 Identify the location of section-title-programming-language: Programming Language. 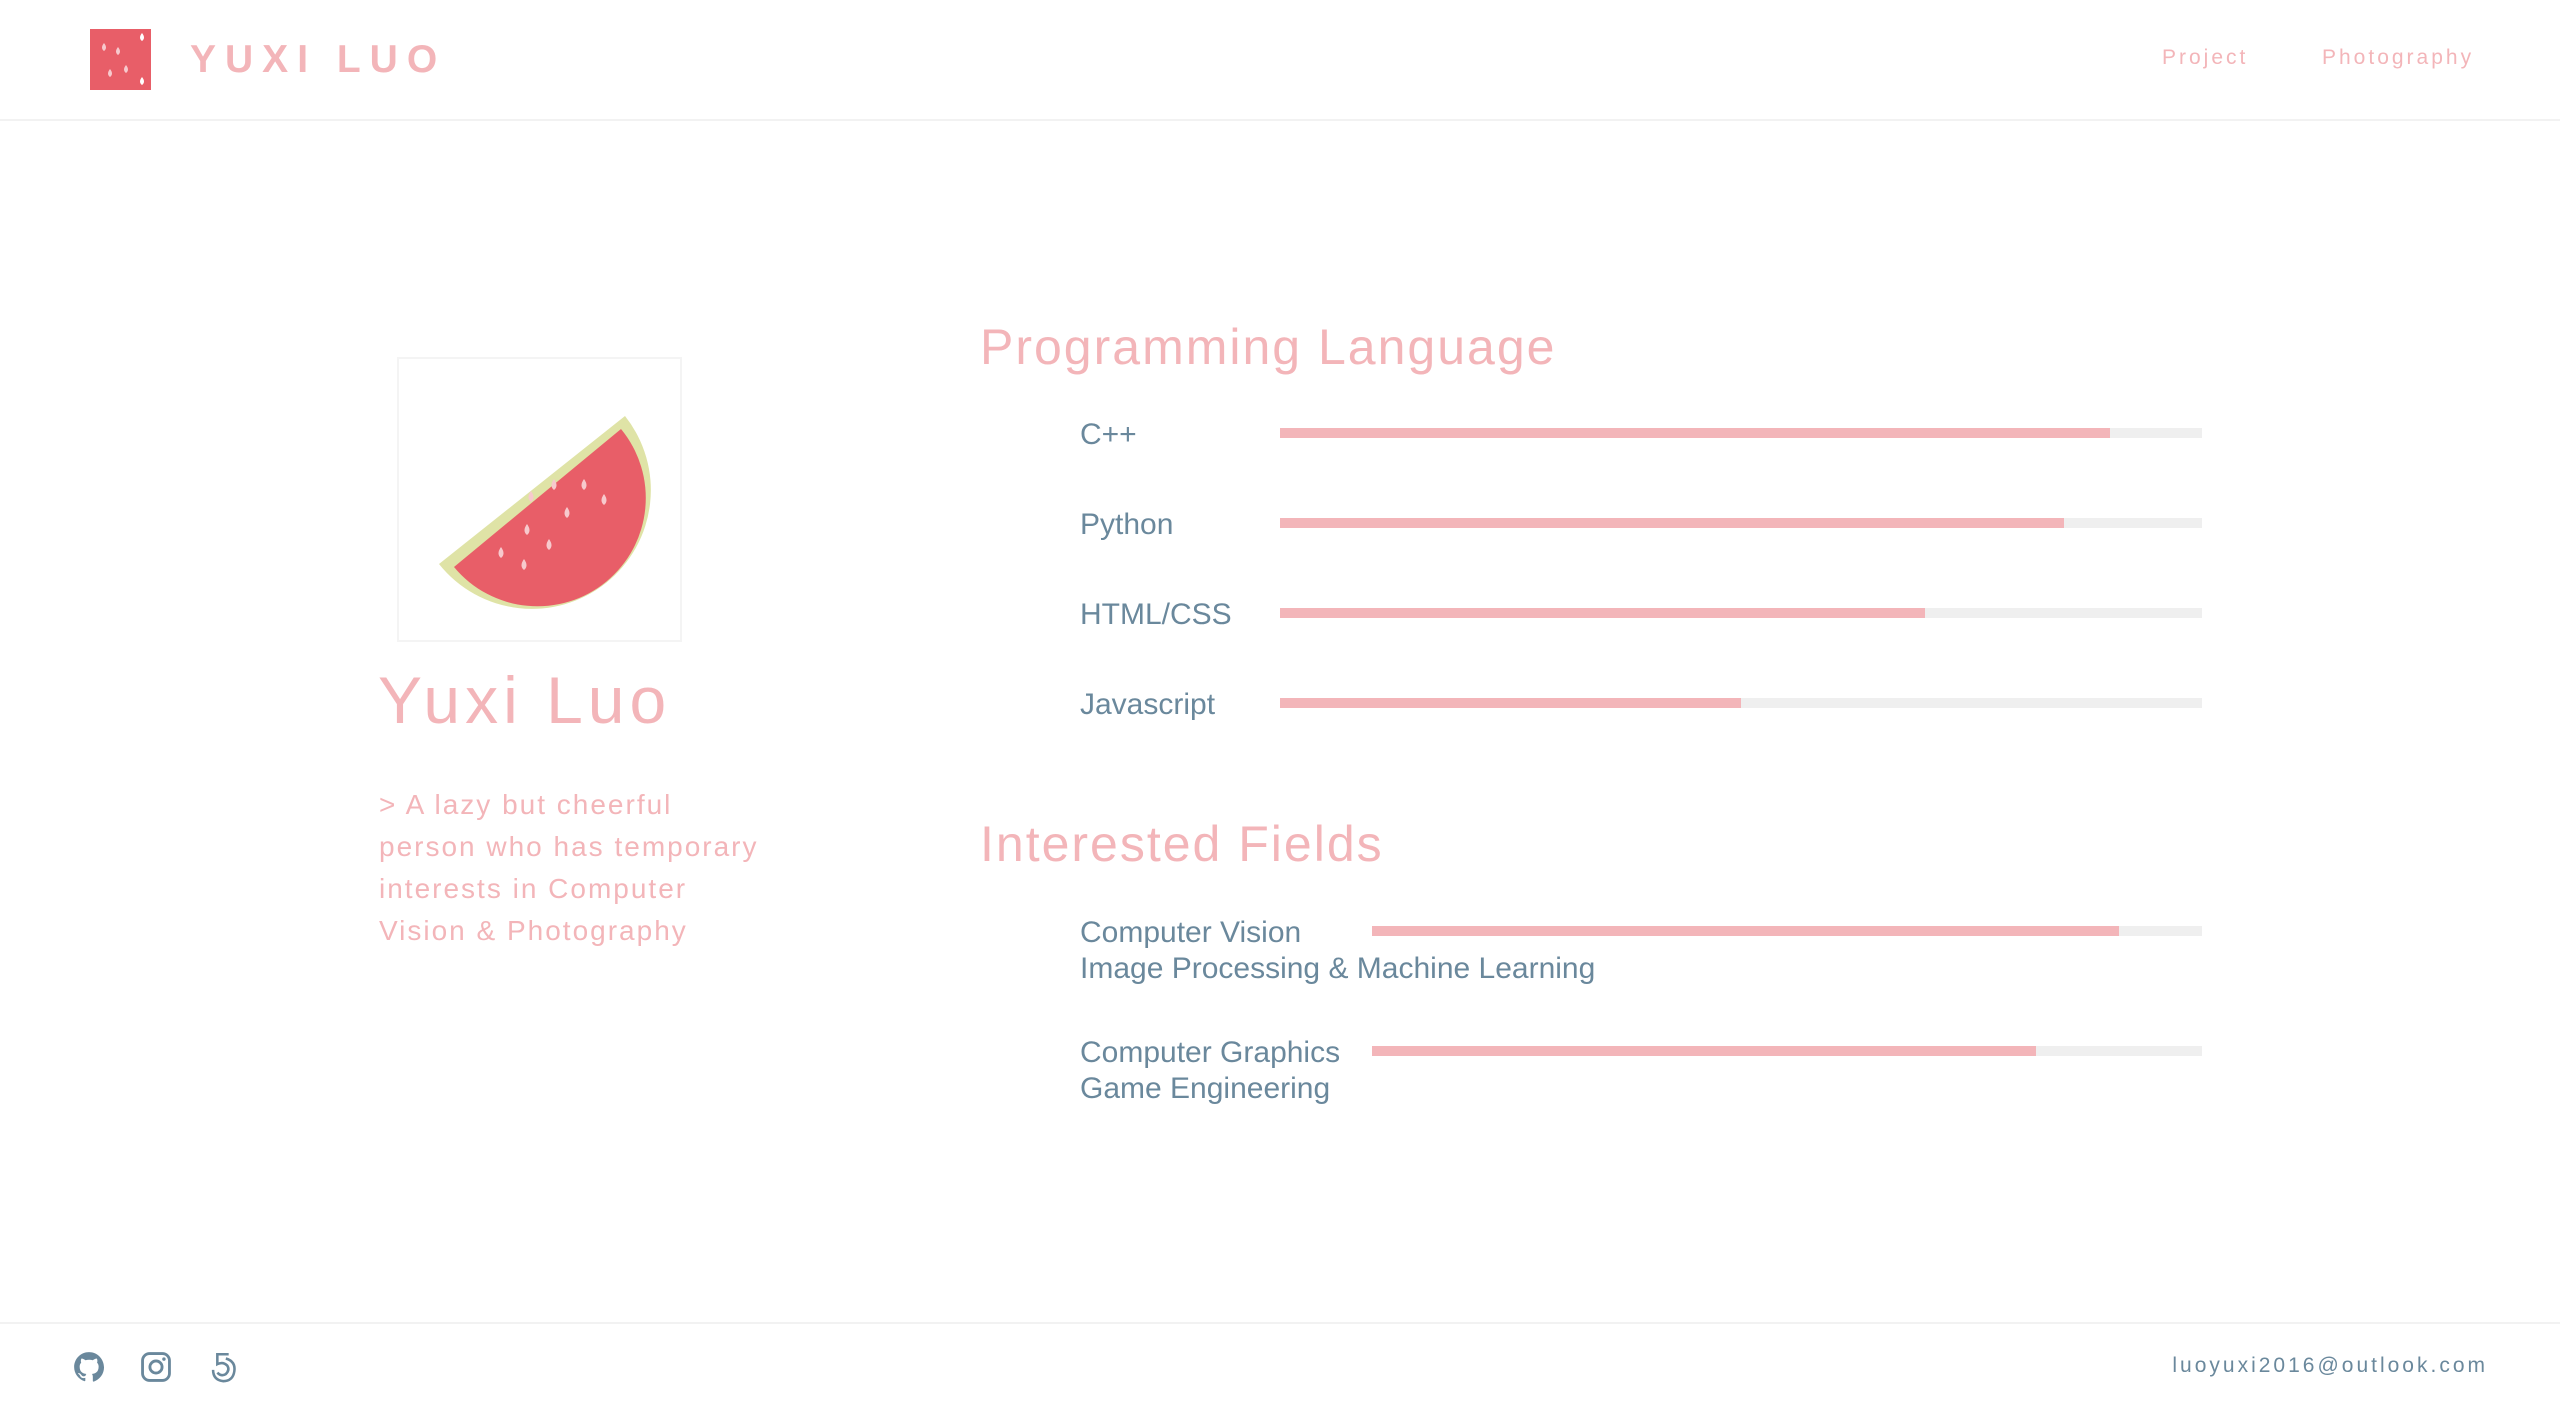
(1268, 347).